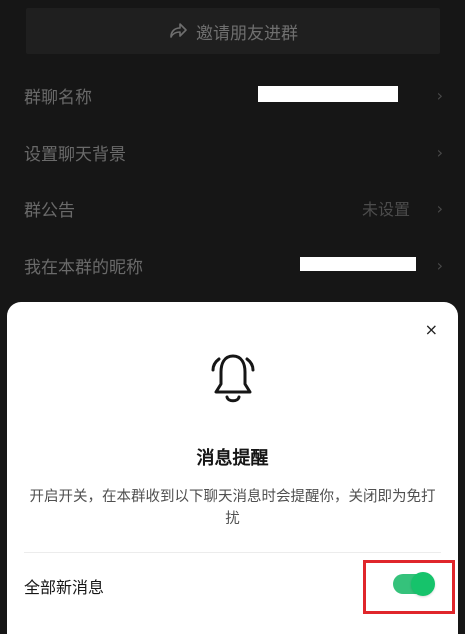 The image size is (465, 634). What do you see at coordinates (232, 552) in the screenshot?
I see `divider` at bounding box center [232, 552].